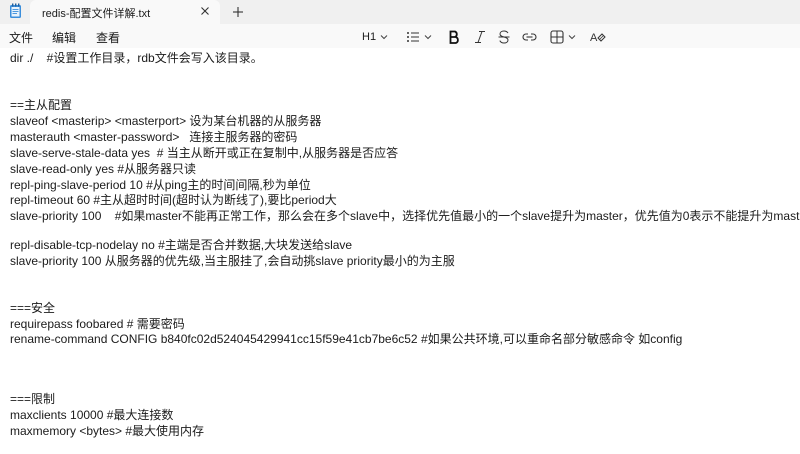 This screenshot has height=454, width=800. I want to click on editor-line: ===限制, so click(33, 399).